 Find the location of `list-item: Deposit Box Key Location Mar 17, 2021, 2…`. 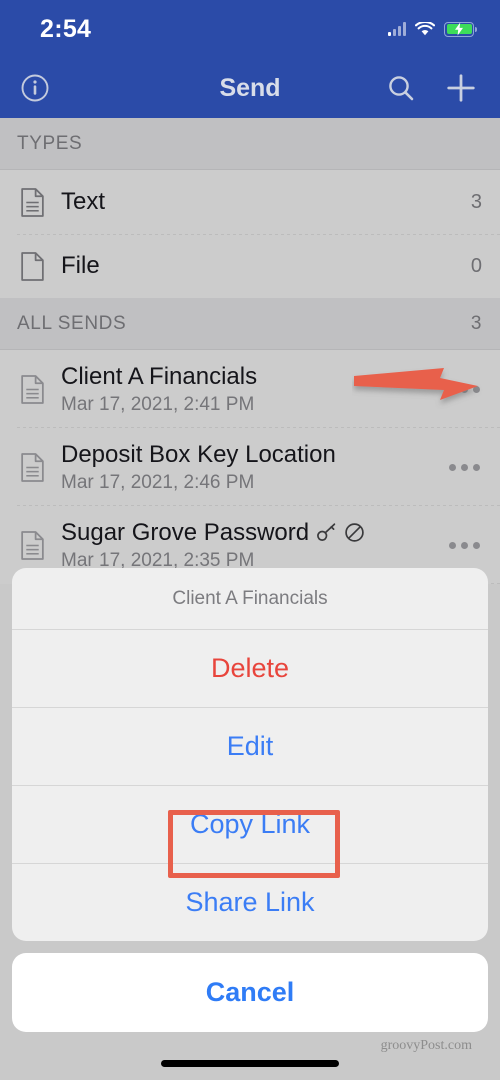

list-item: Deposit Box Key Location Mar 17, 2021, 2… is located at coordinates (250, 467).